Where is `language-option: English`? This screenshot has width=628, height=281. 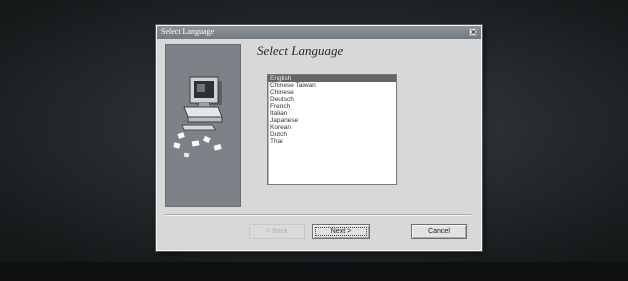
language-option: English is located at coordinates (332, 78).